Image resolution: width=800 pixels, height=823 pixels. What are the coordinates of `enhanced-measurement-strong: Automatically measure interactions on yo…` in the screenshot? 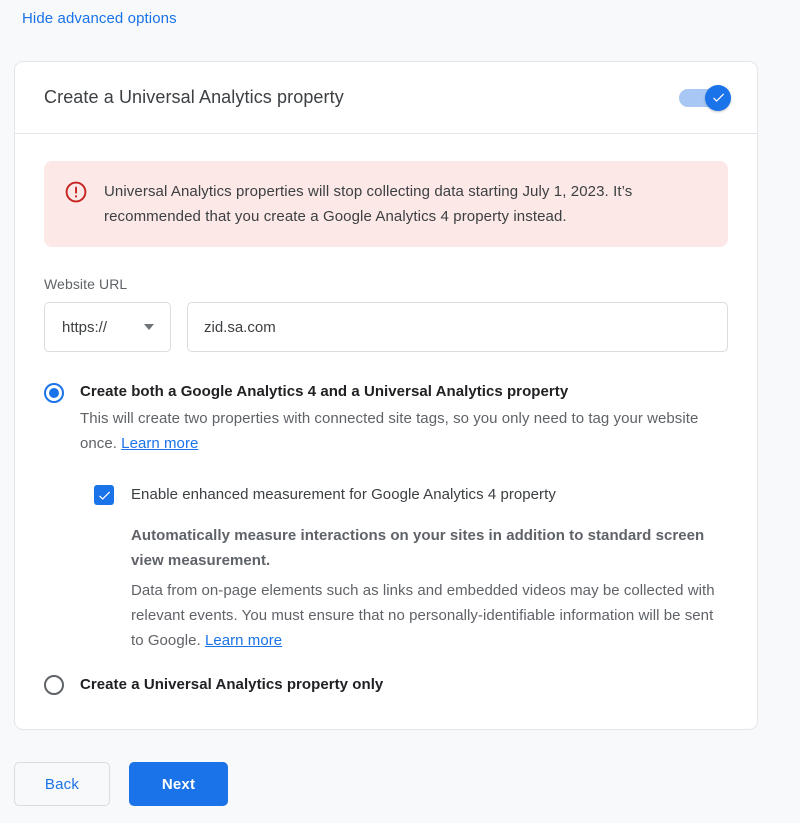 It's located at (418, 548).